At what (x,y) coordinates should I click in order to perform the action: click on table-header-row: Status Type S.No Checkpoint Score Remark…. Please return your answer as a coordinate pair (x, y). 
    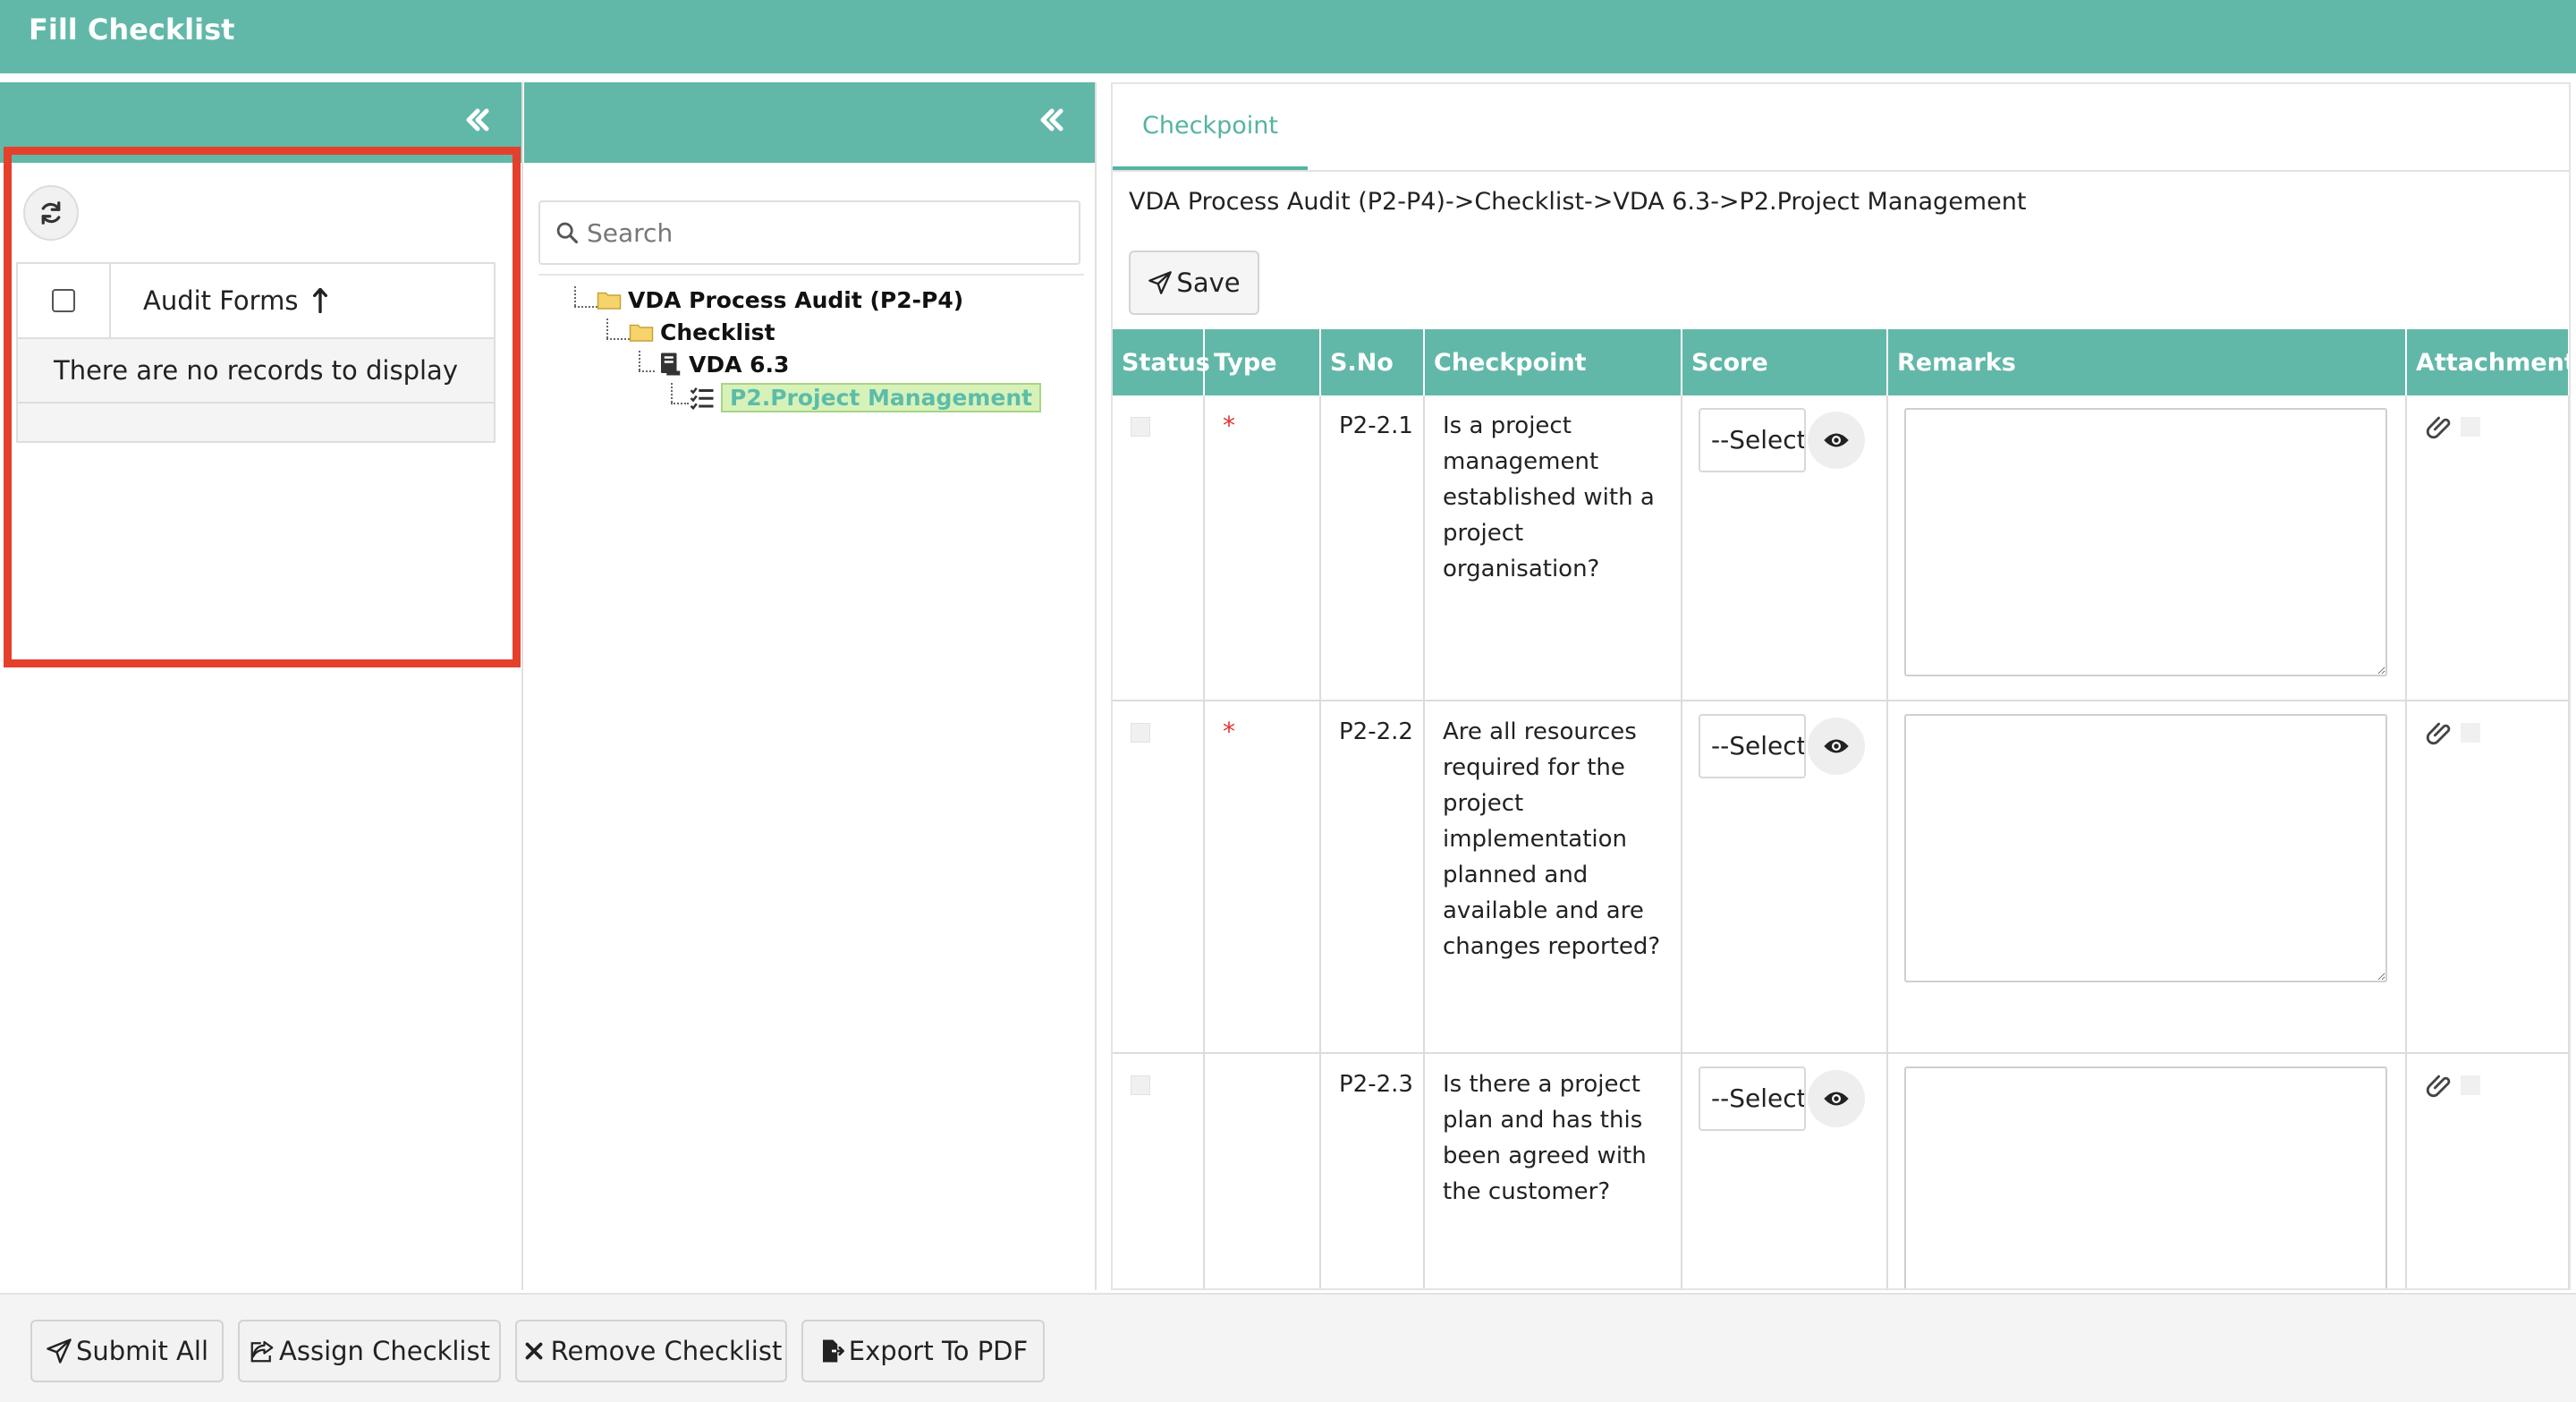
    Looking at the image, I should click on (1841, 362).